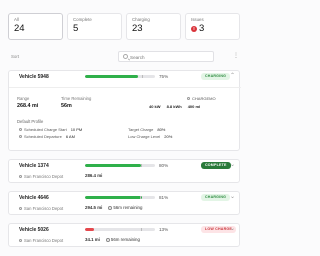 This screenshot has height=256, width=320. I want to click on third-value: 400 ml, so click(194, 106).